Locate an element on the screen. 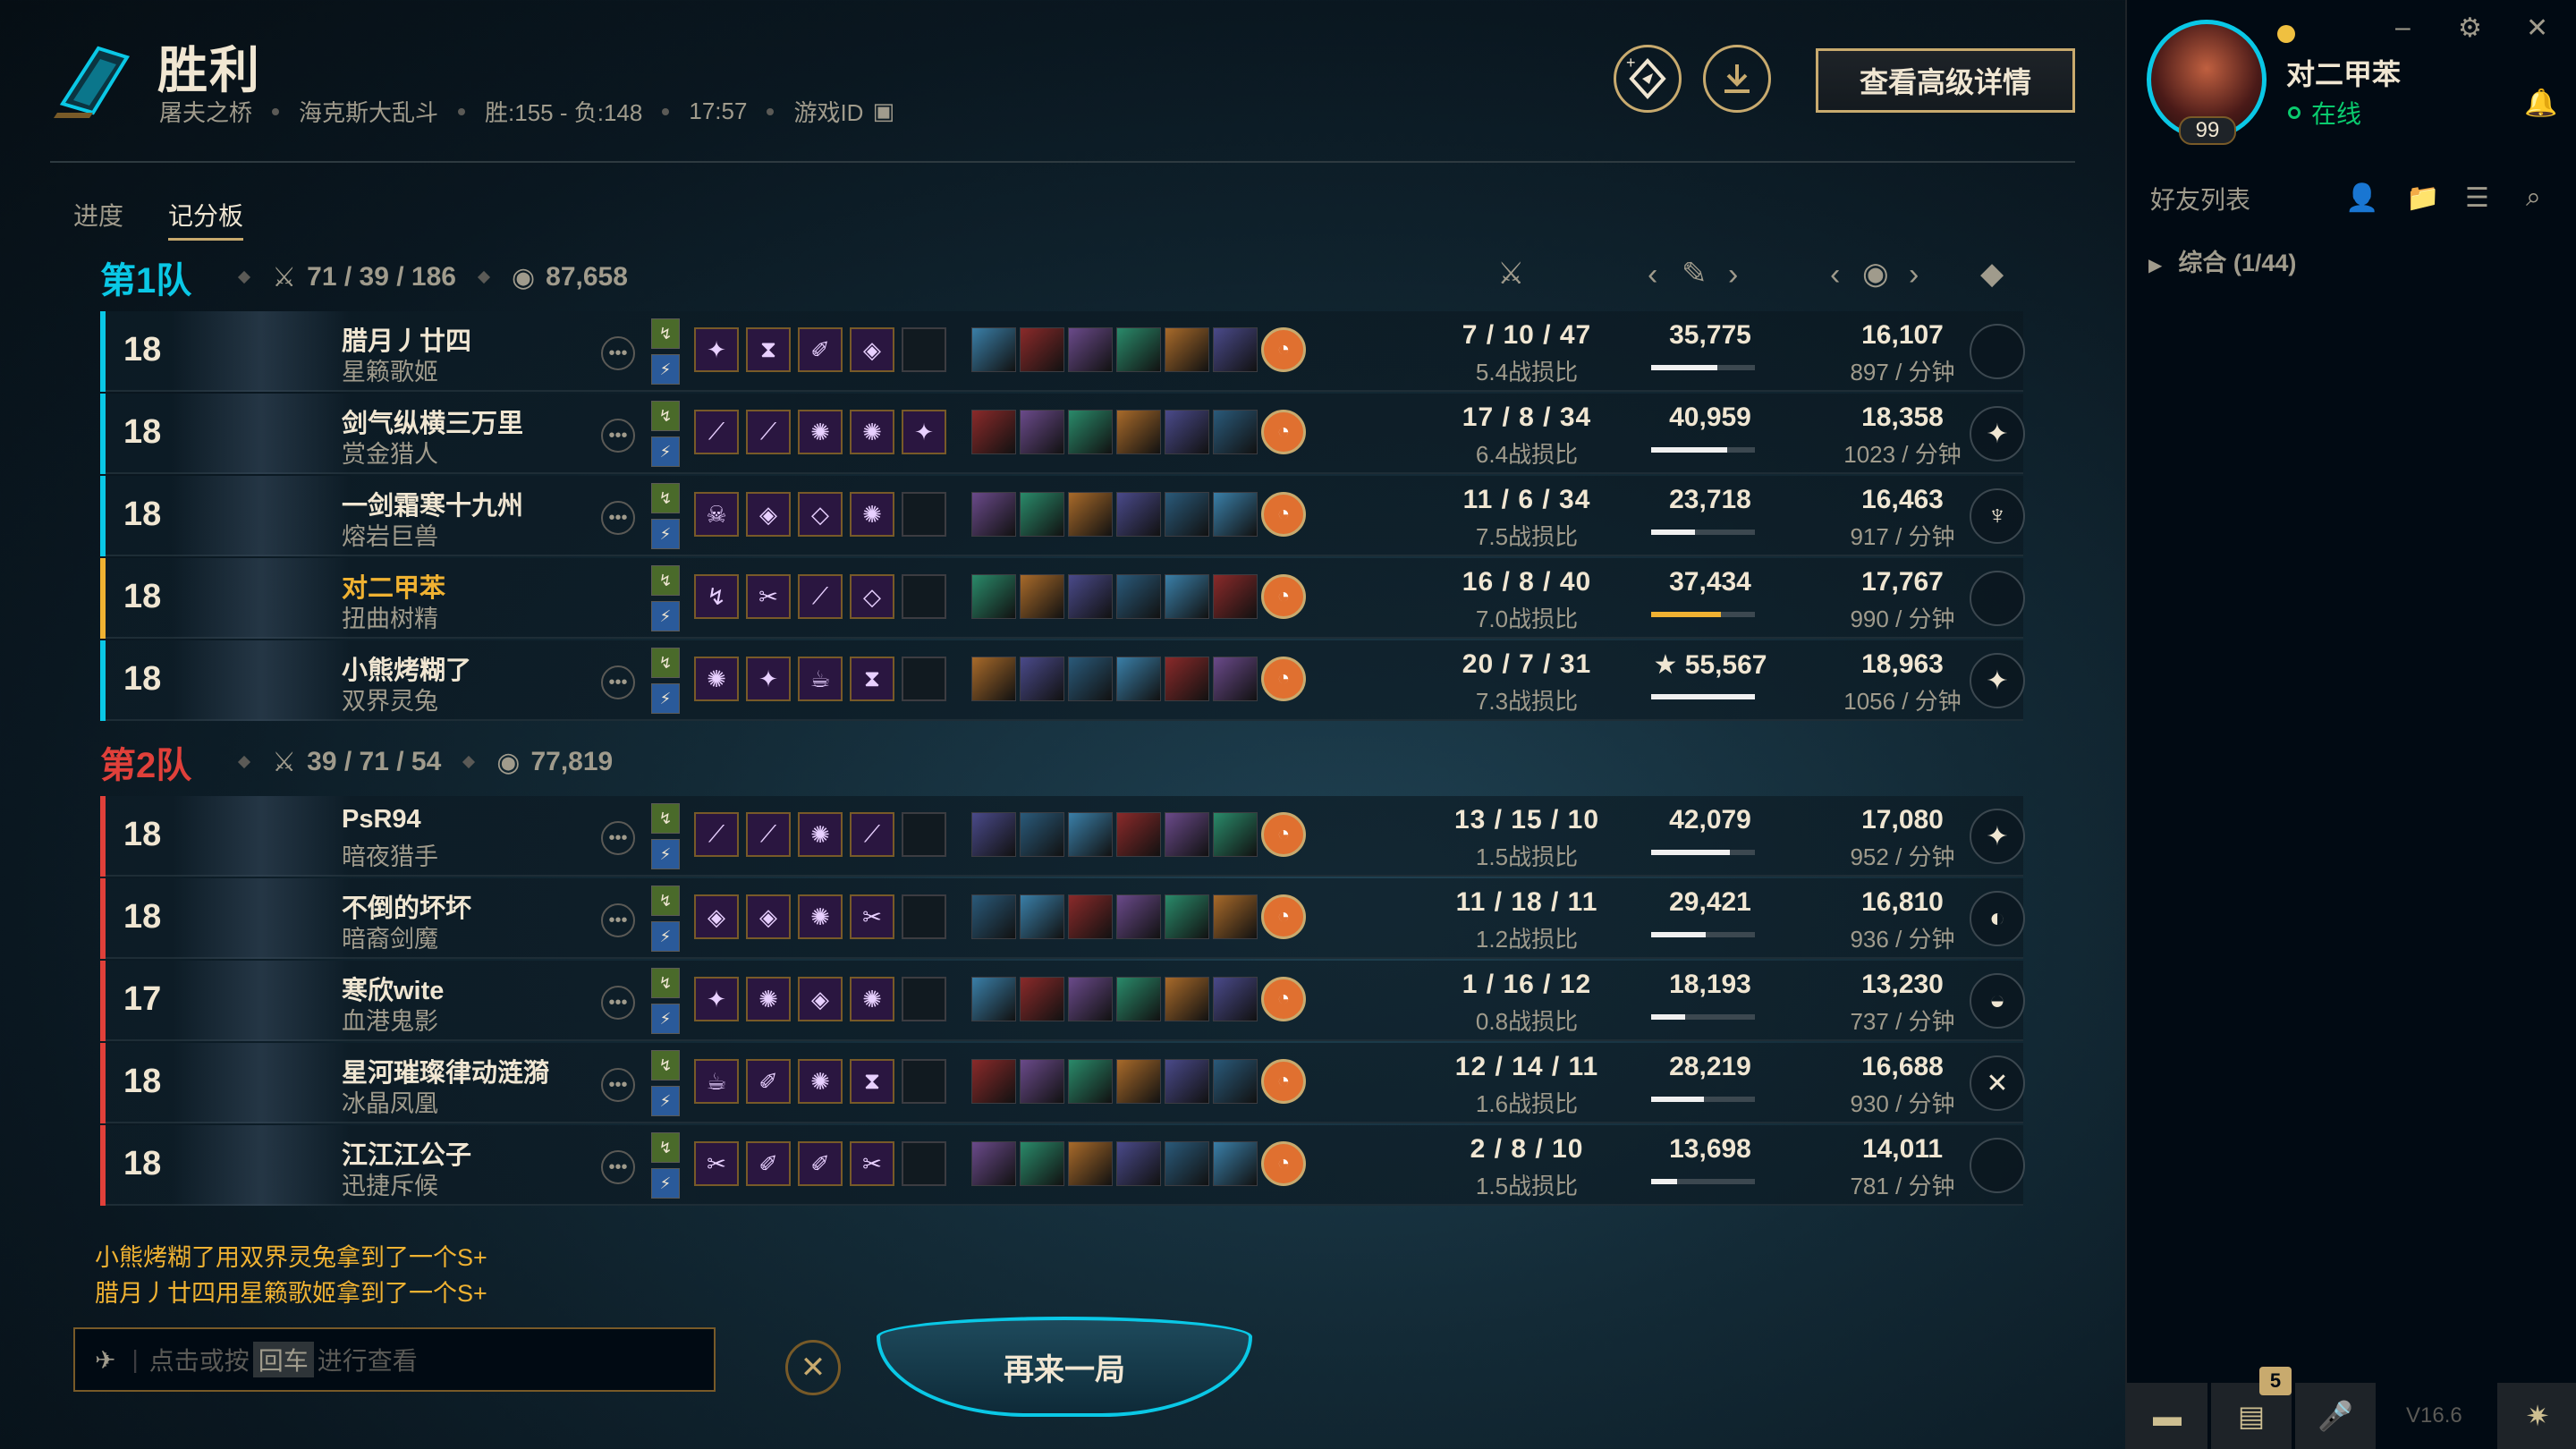 This screenshot has height=1449, width=2576. honor-badge: ◒ is located at coordinates (1997, 1001).